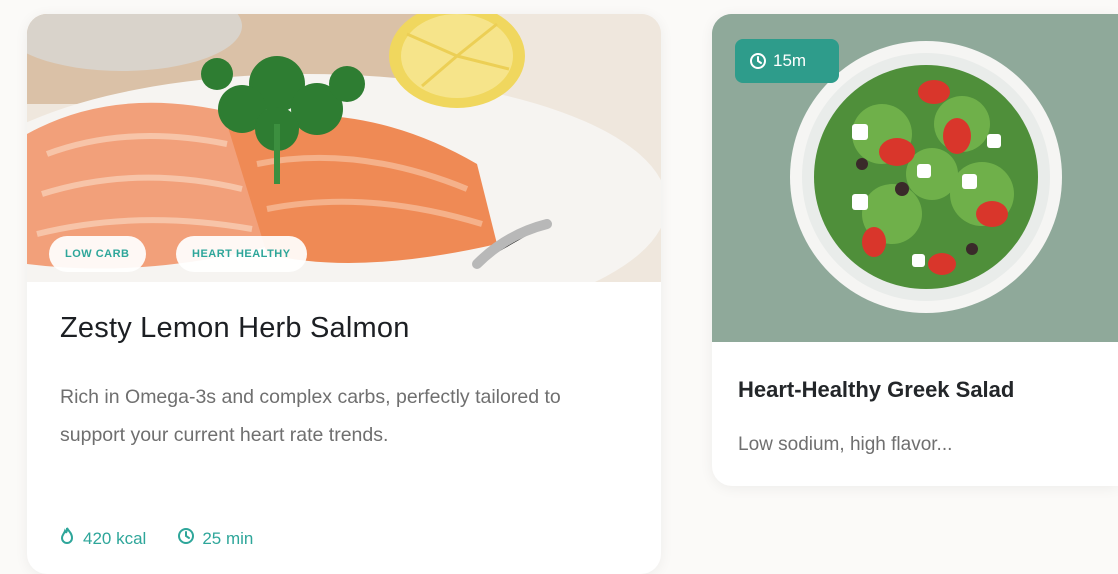 This screenshot has width=1118, height=574. Describe the element at coordinates (155, 538) in the screenshot. I see `recipe-stats: 420 kcal 25 min` at that location.